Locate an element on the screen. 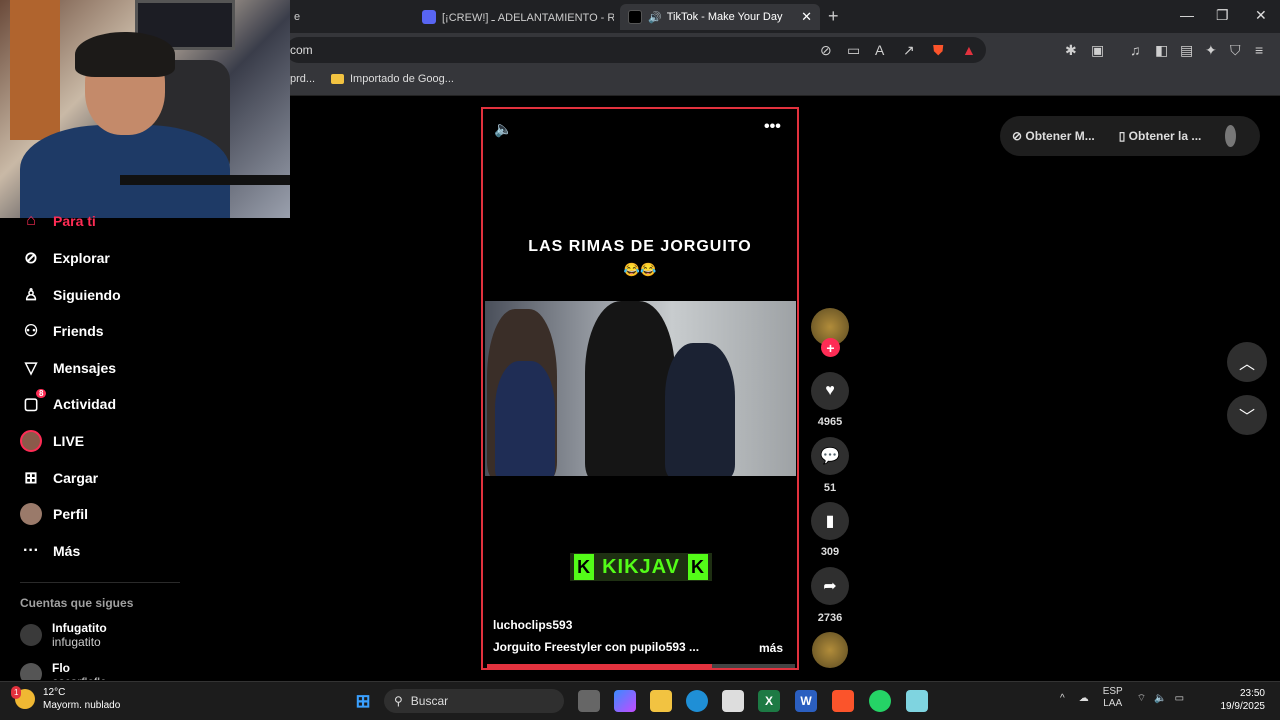 This screenshot has width=1280, height=720. save-button: ▮ is located at coordinates (830, 521).